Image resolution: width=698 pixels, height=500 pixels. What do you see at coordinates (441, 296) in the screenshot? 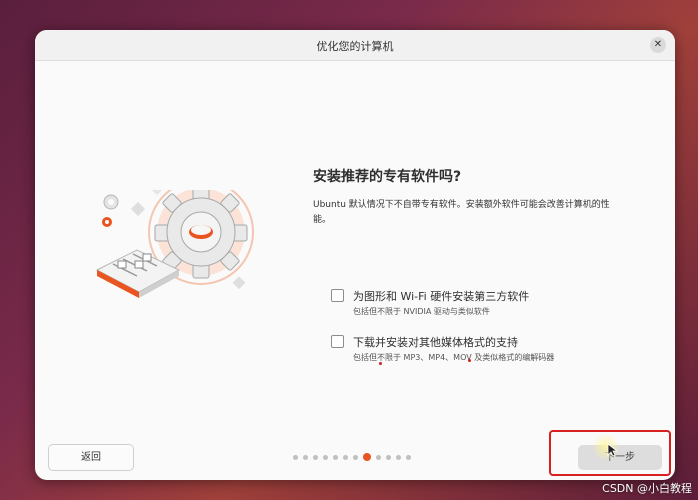
I see `third-party-label: 为图形和 Wi-Fi 硬件安装第三方软件` at bounding box center [441, 296].